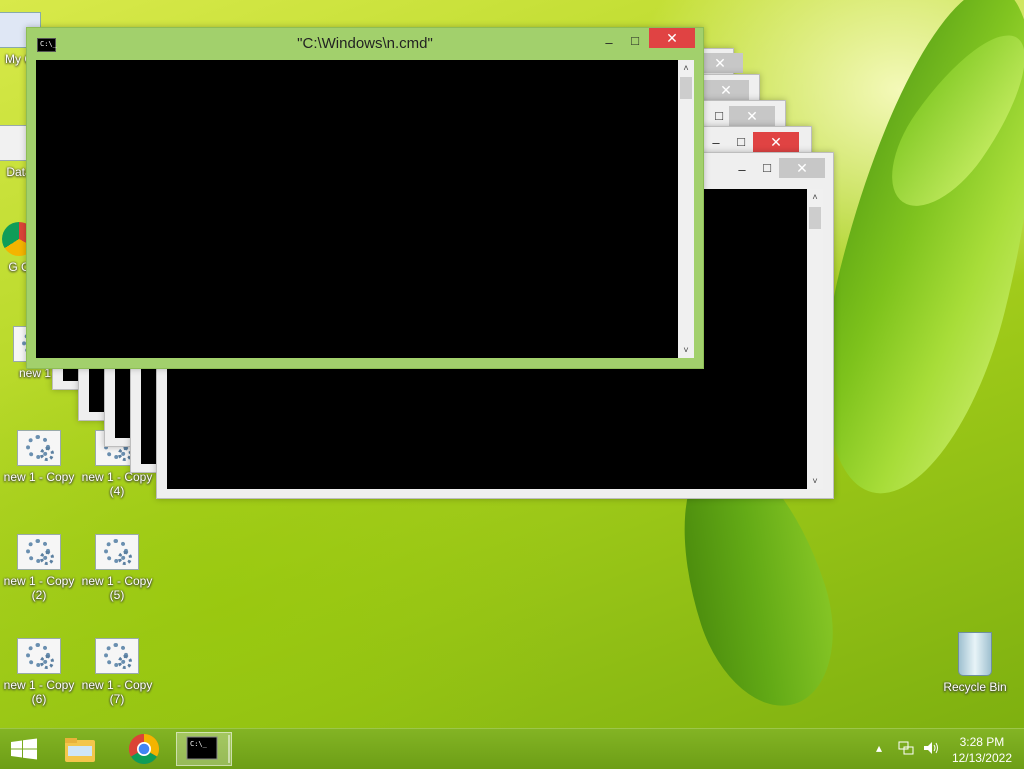 The image size is (1024, 771). I want to click on desktop-icon-new1-copy-7: new 1 - Copy (7), so click(117, 672).